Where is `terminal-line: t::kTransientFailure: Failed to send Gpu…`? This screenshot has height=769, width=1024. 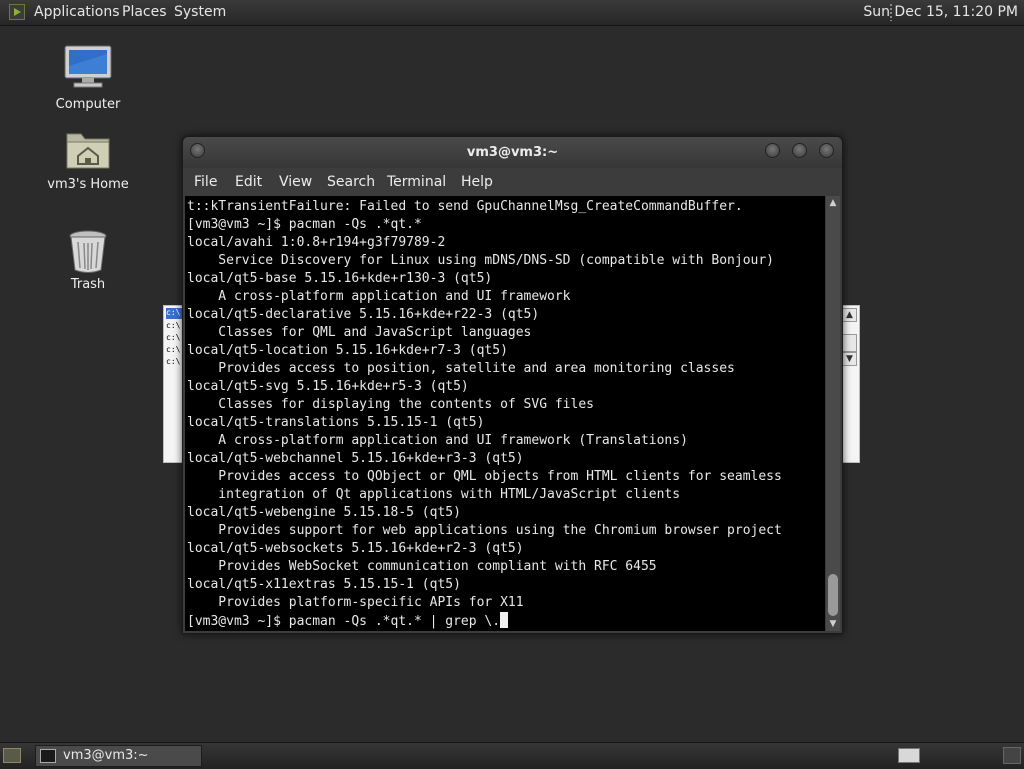
terminal-line: t::kTransientFailure: Failed to send Gpu… is located at coordinates (465, 206).